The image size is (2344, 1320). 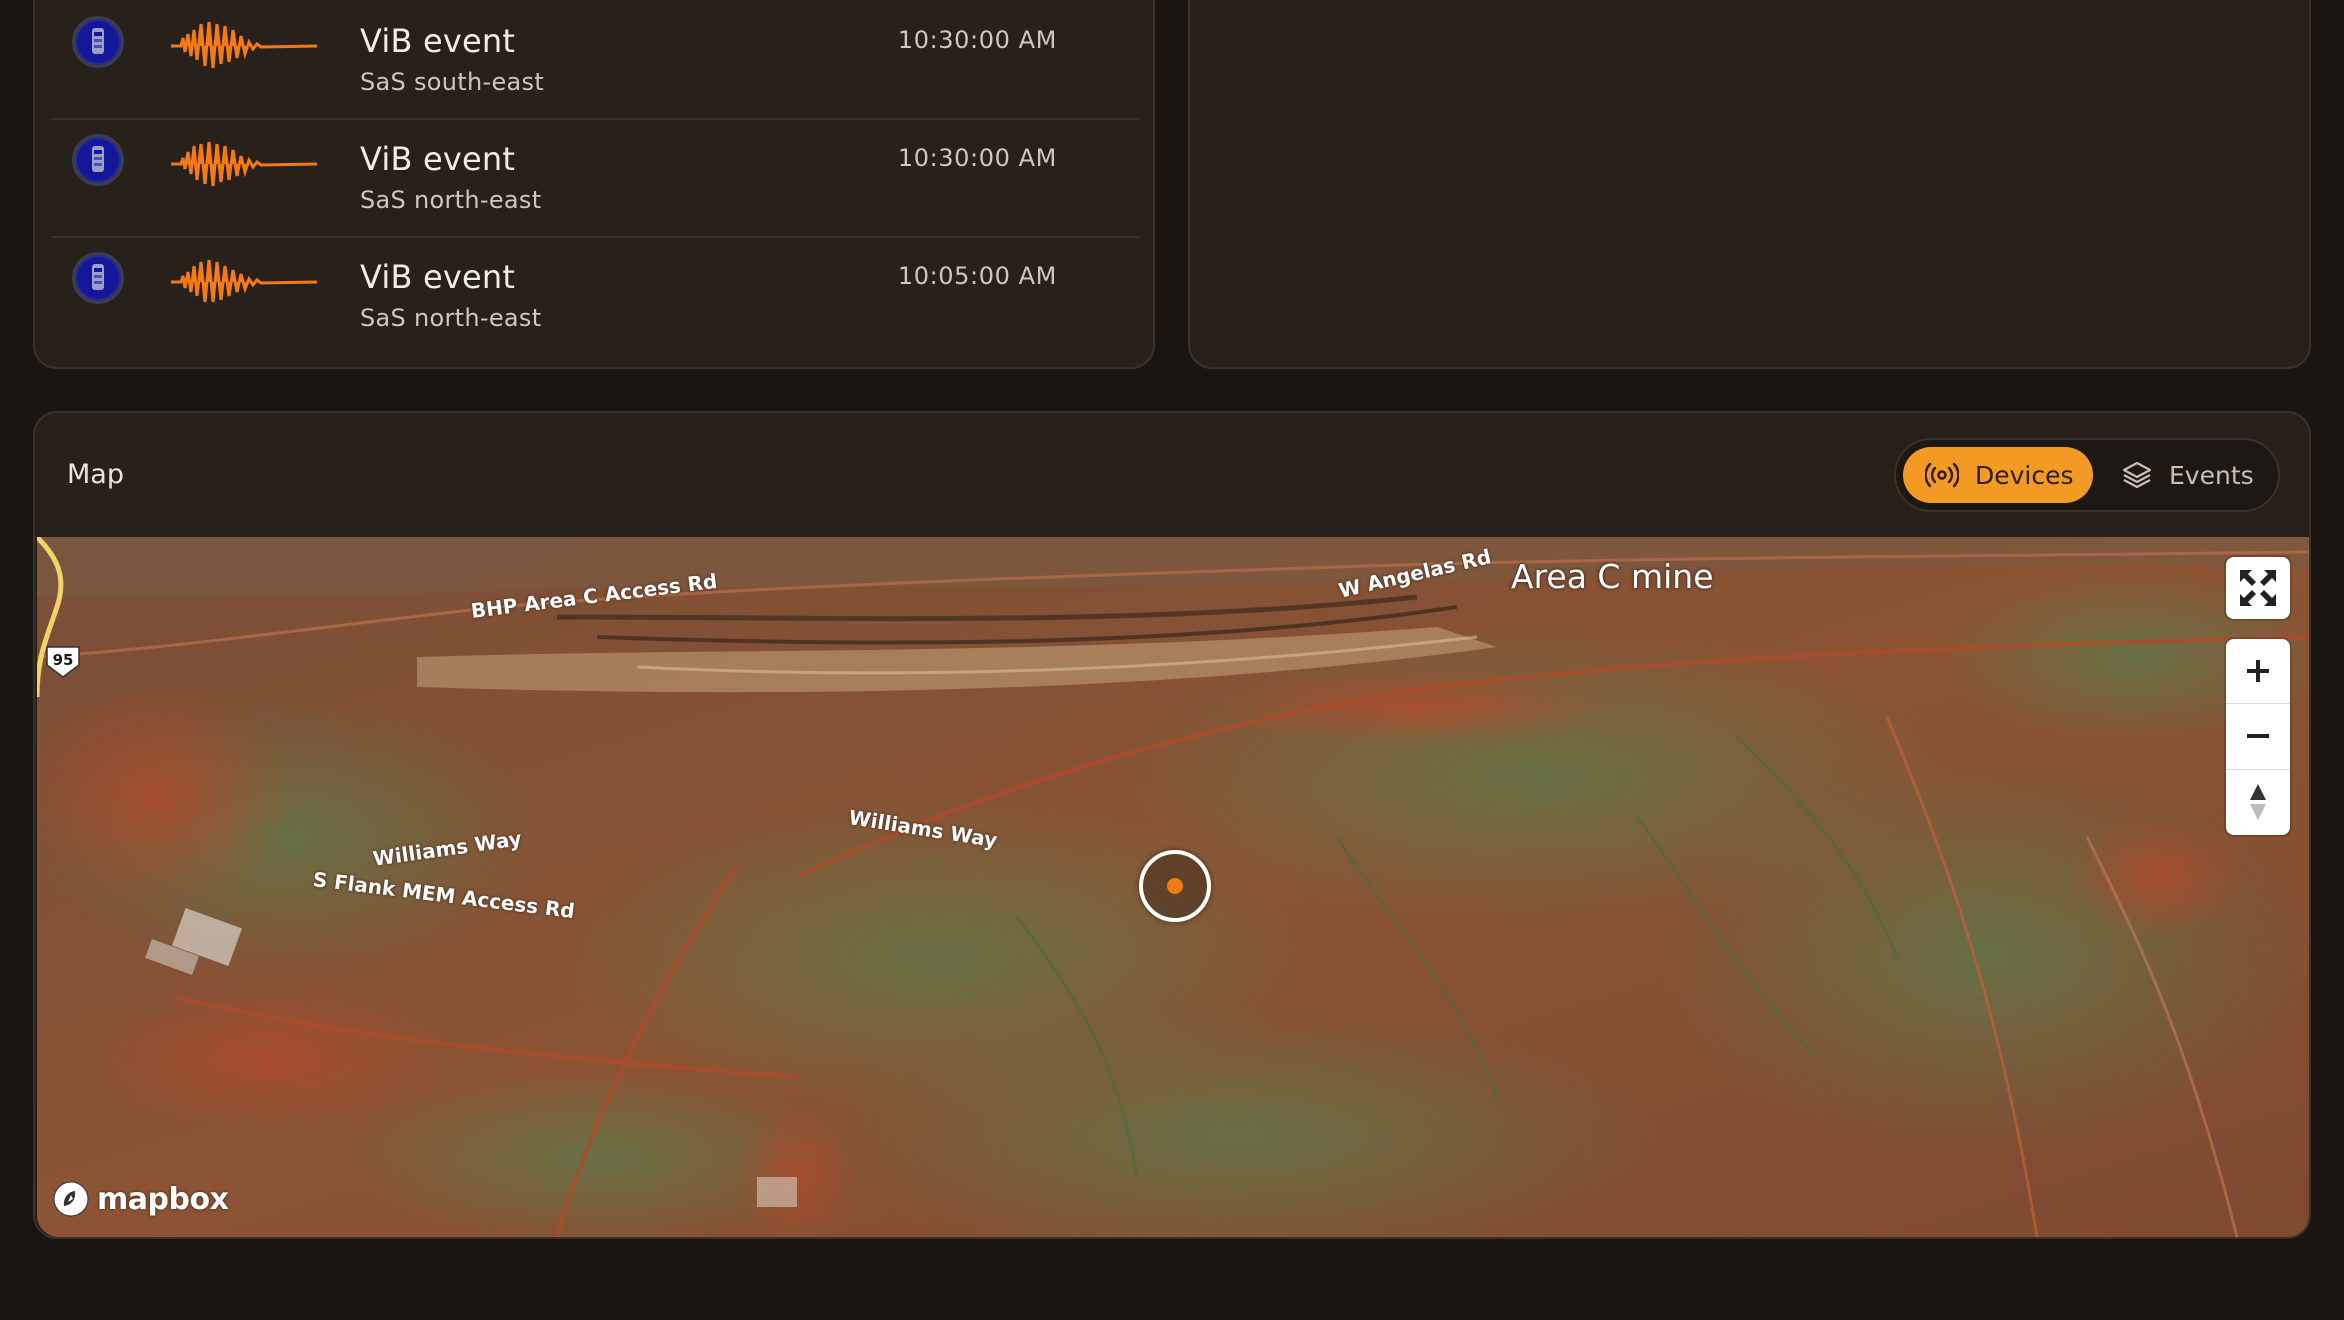 I want to click on zoom-controls, so click(x=2258, y=737).